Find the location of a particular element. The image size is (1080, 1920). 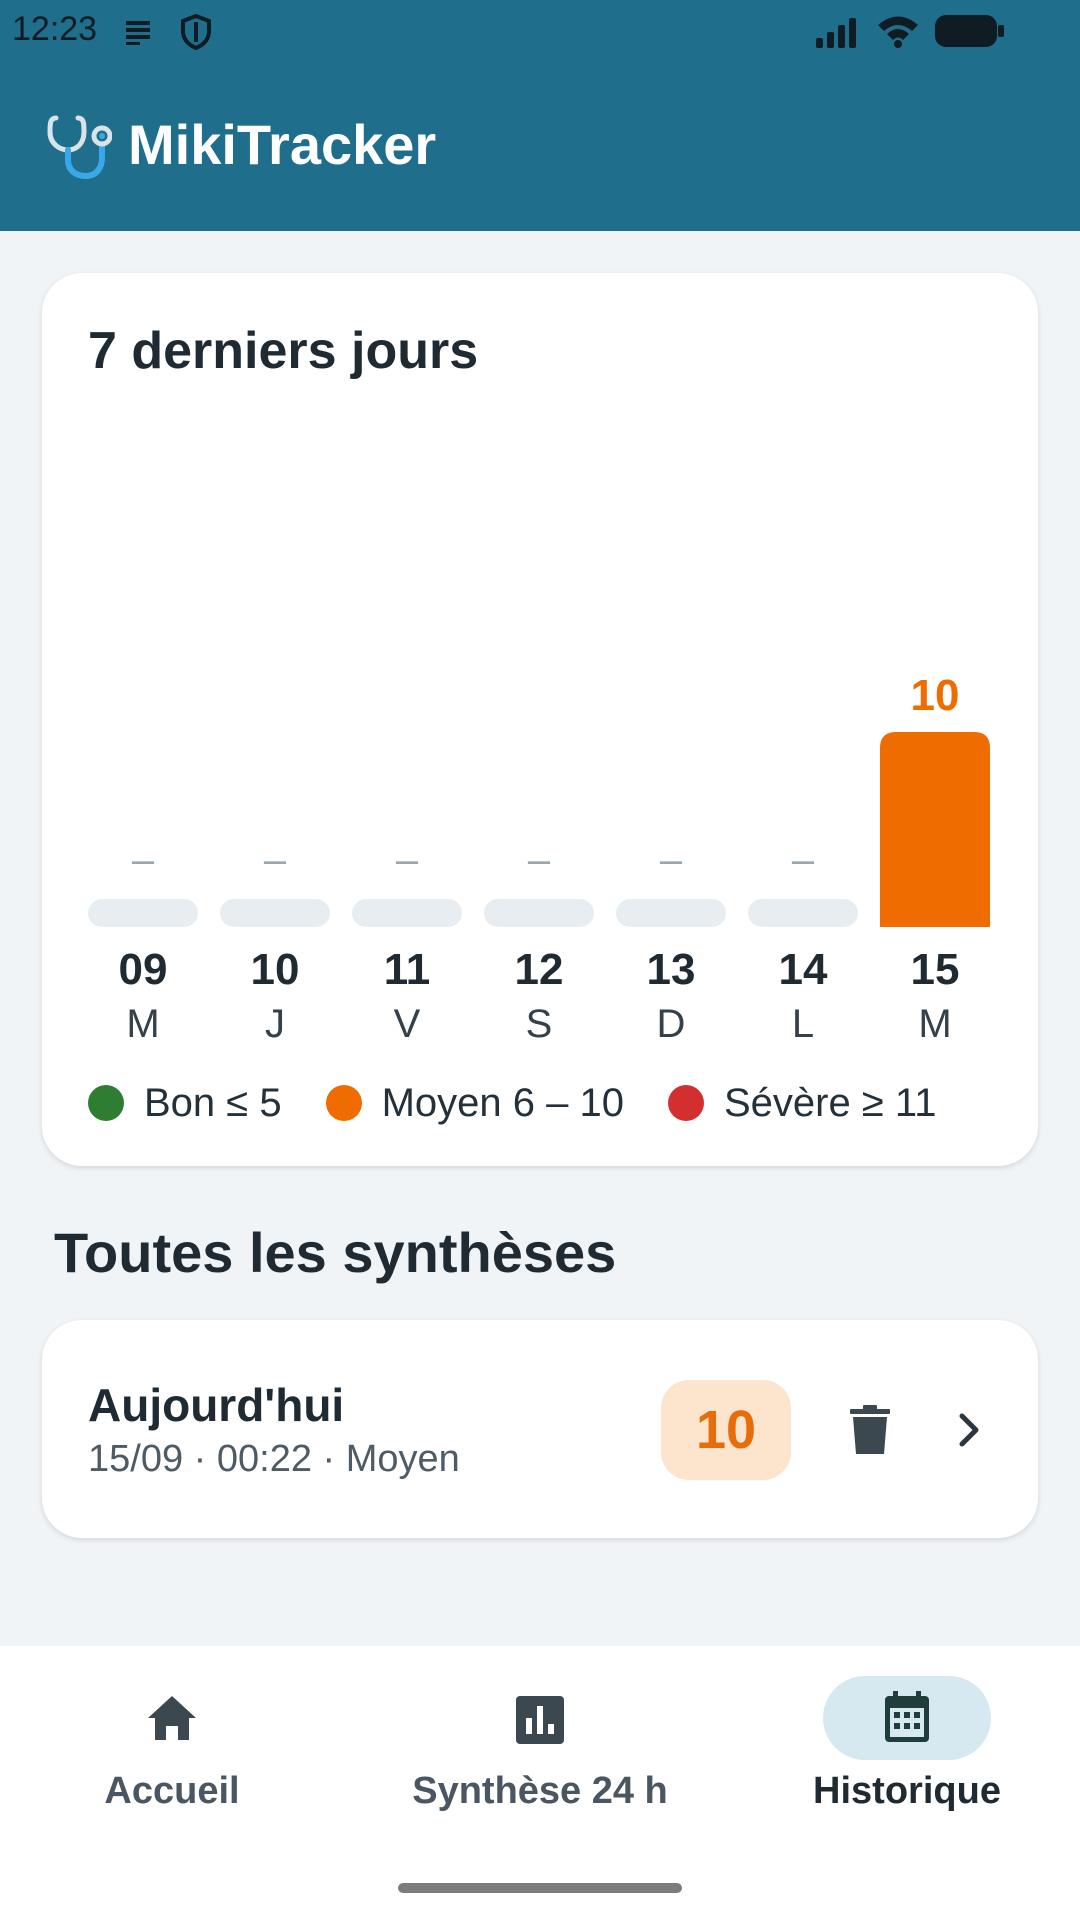

legend-dot-orange is located at coordinates (343, 1103).